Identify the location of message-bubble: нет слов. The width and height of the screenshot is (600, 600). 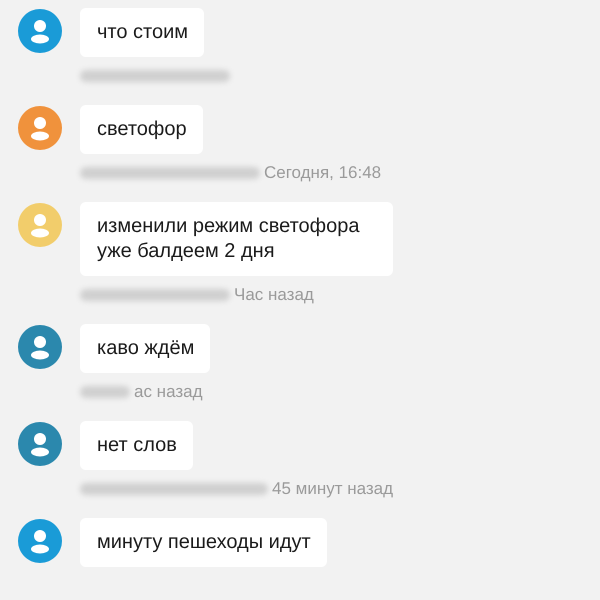
(136, 445).